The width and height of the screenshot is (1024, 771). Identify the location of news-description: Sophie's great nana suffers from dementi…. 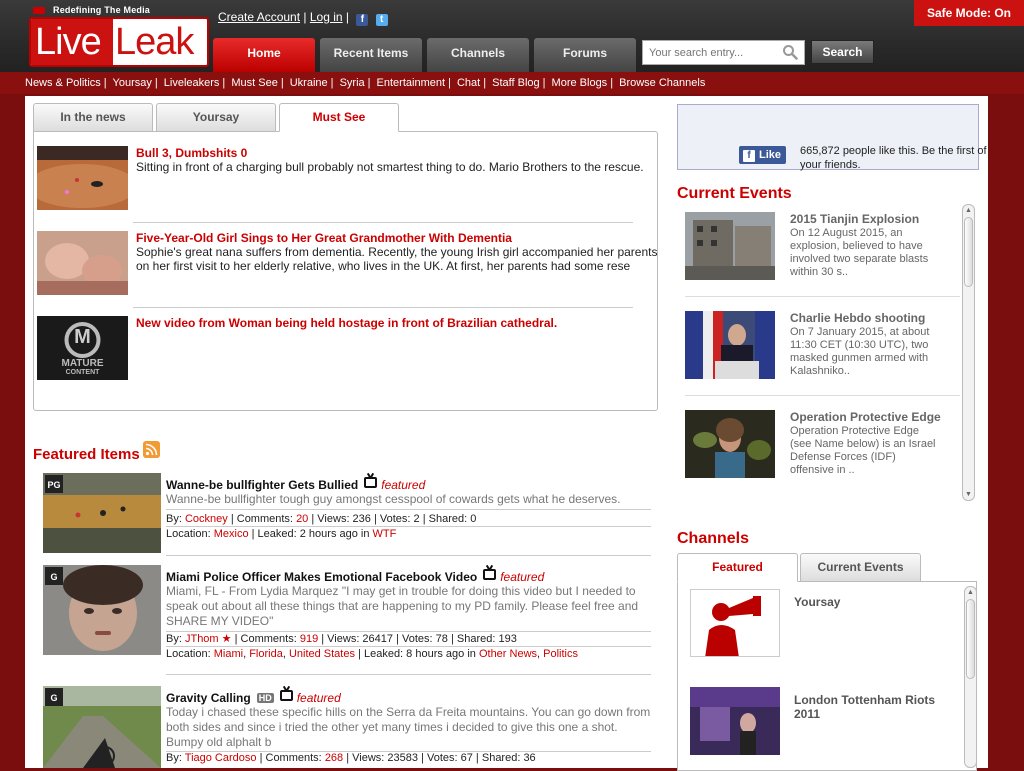
(397, 259).